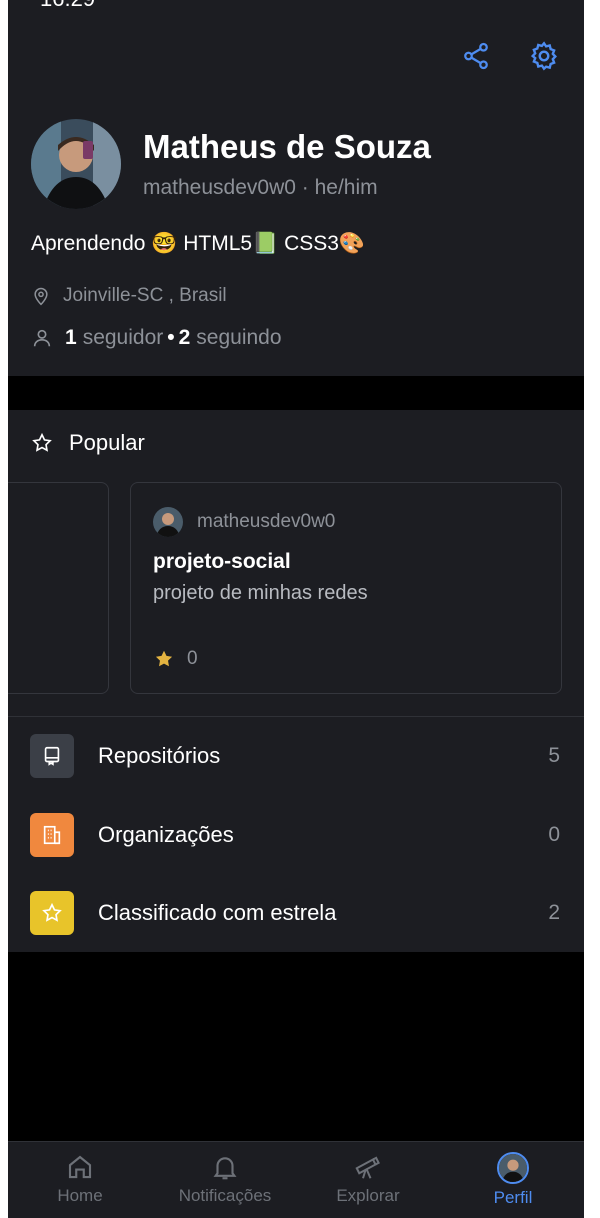 The height and width of the screenshot is (1218, 600). What do you see at coordinates (123, 337) in the screenshot?
I see `followers-label: seguidor` at bounding box center [123, 337].